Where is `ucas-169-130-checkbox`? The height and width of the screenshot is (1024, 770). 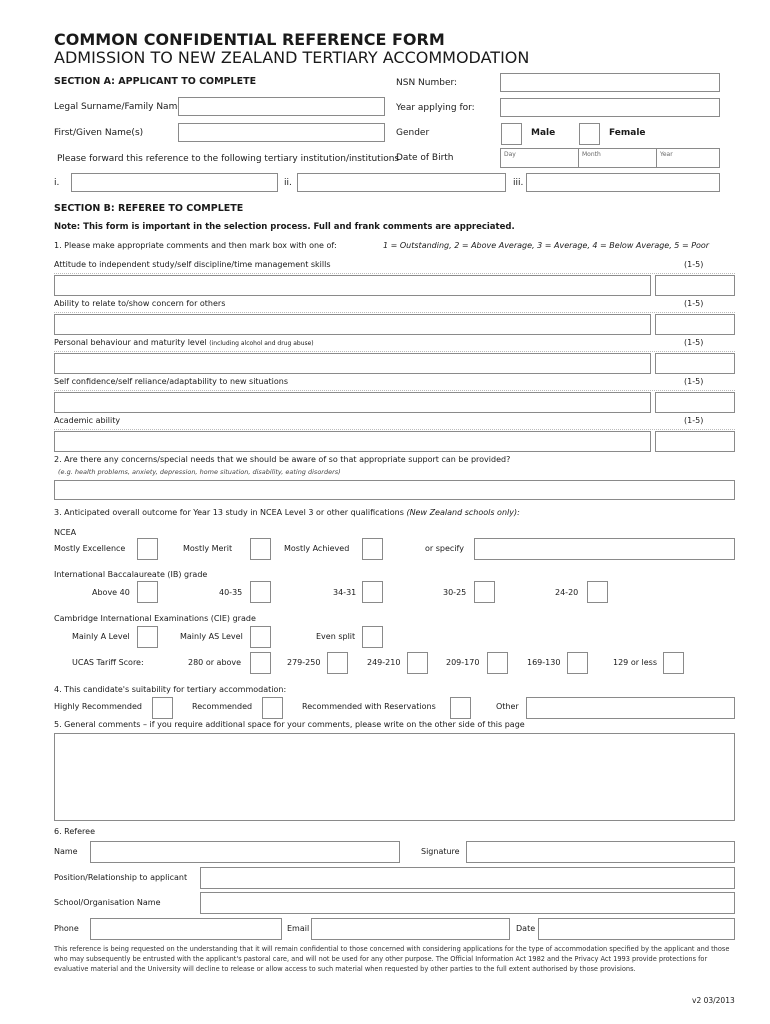 ucas-169-130-checkbox is located at coordinates (577, 663).